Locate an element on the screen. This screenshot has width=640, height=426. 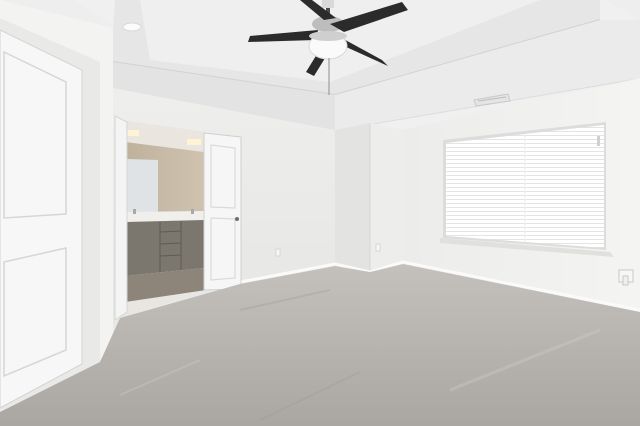
bathroom-view is located at coordinates (163, 219).